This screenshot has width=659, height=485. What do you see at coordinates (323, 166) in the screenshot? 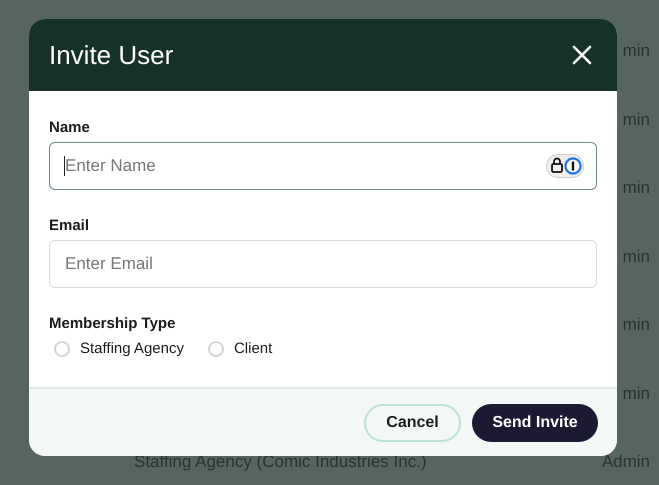
I see `input-field: Enter Name` at bounding box center [323, 166].